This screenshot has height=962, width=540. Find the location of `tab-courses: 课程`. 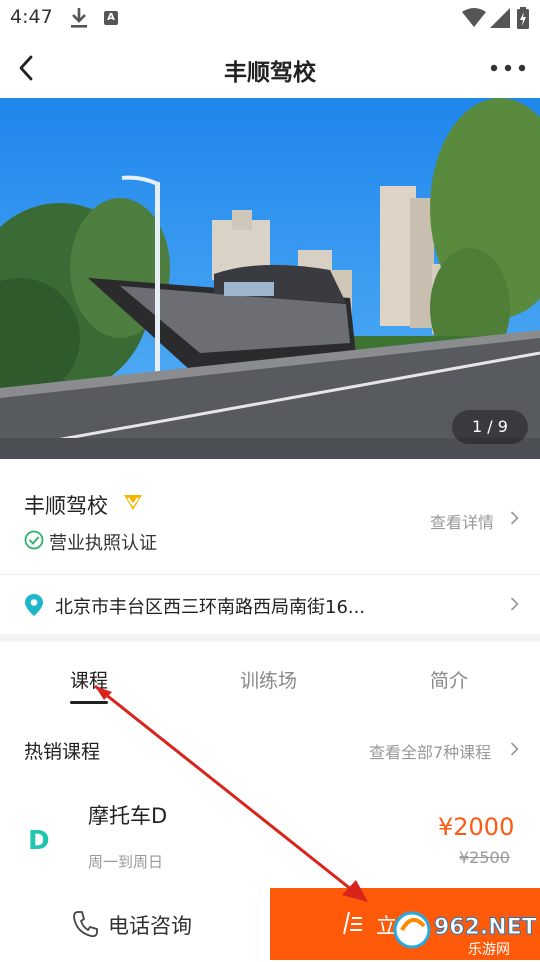

tab-courses: 课程 is located at coordinates (89, 679).